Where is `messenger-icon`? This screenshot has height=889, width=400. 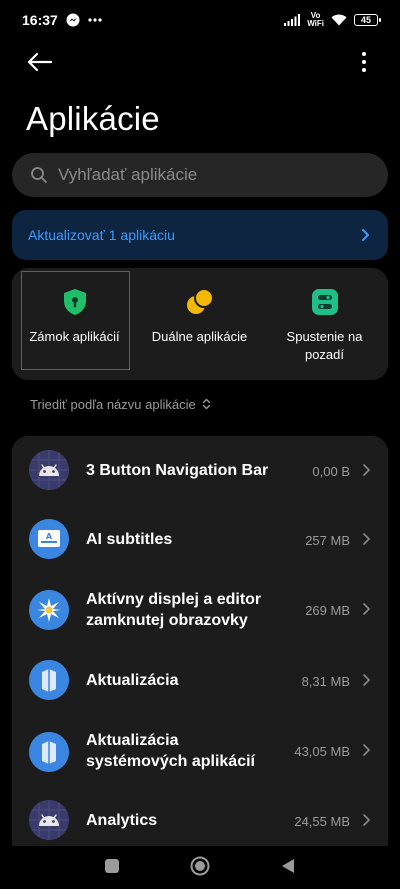
messenger-icon is located at coordinates (73, 20).